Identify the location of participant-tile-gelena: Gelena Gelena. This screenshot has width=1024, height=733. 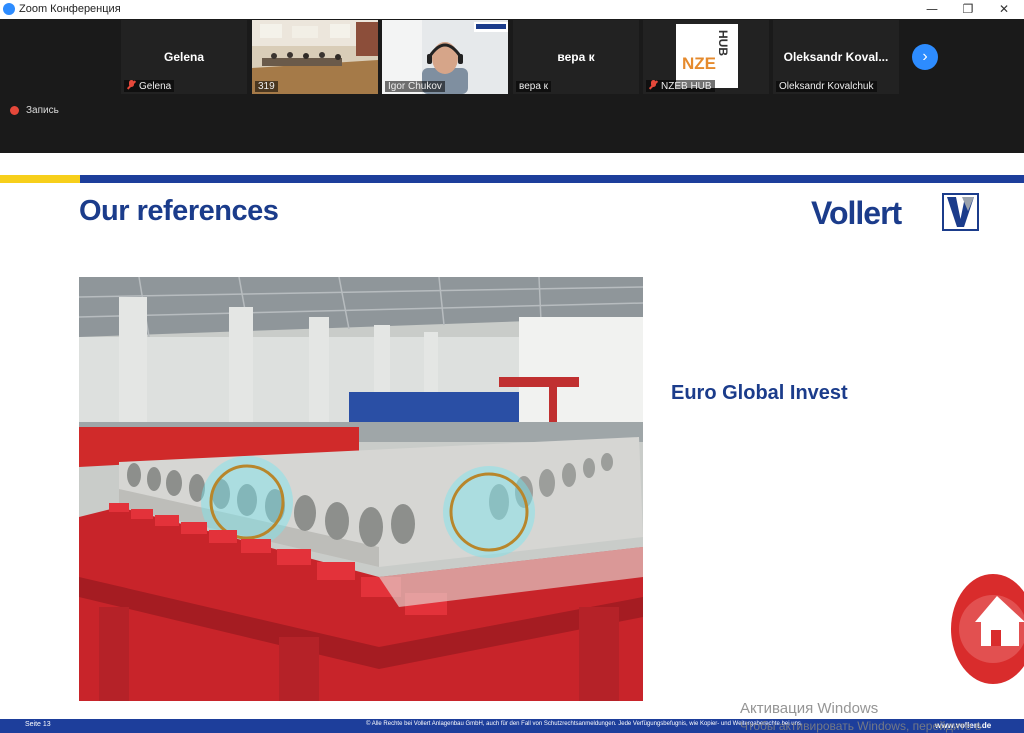
(184, 57).